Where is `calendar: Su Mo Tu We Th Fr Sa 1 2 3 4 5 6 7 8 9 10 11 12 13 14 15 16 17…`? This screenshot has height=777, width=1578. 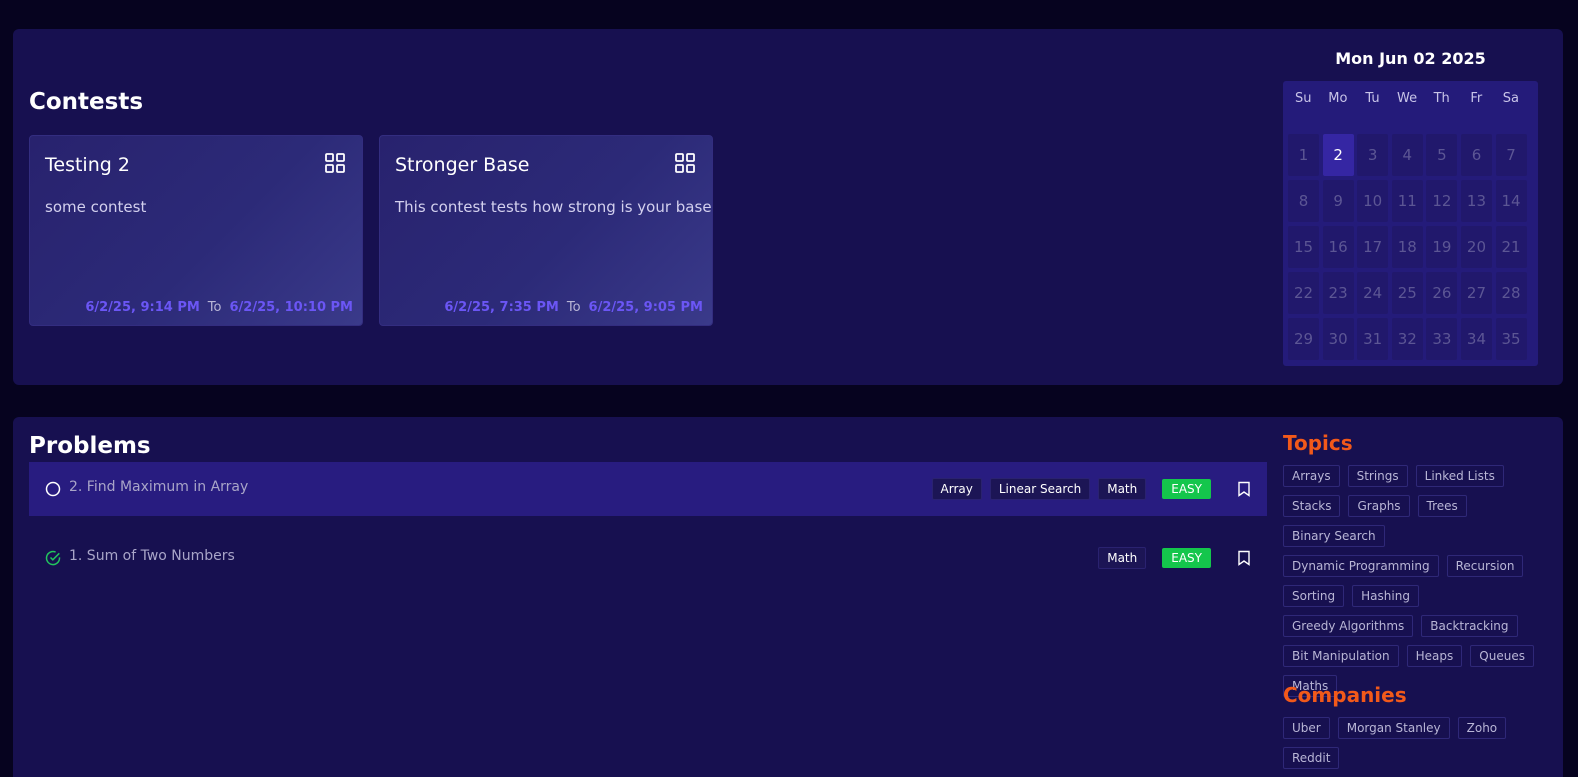 calendar: Su Mo Tu We Th Fr Sa 1 2 3 4 5 6 7 8 9 10 11 12 13 14 15 16 17… is located at coordinates (1410, 223).